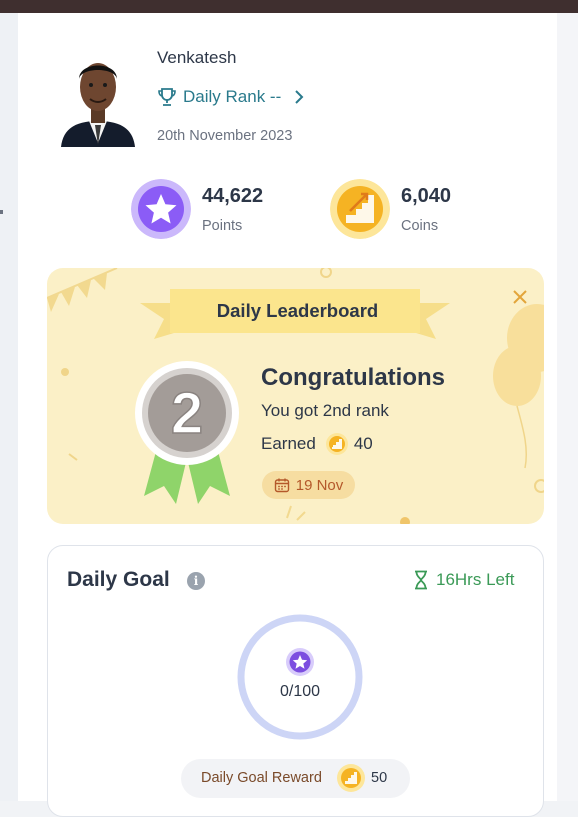  What do you see at coordinates (520, 297) in the screenshot?
I see `close-icon` at bounding box center [520, 297].